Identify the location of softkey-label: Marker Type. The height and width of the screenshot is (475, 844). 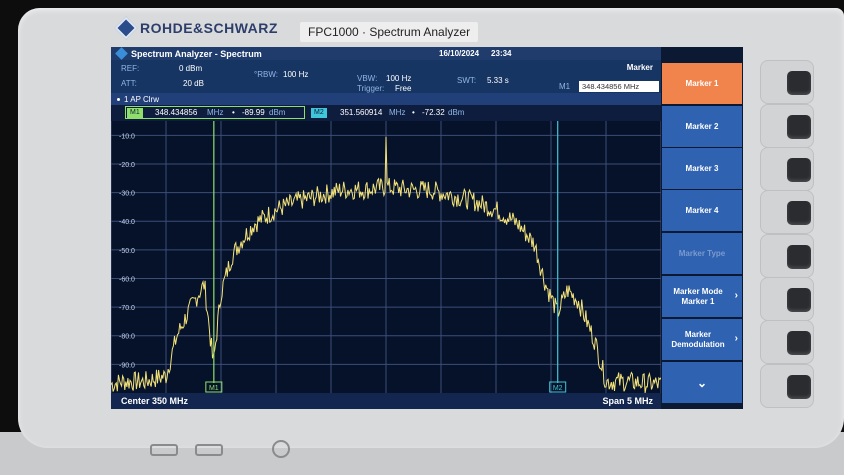
(702, 253).